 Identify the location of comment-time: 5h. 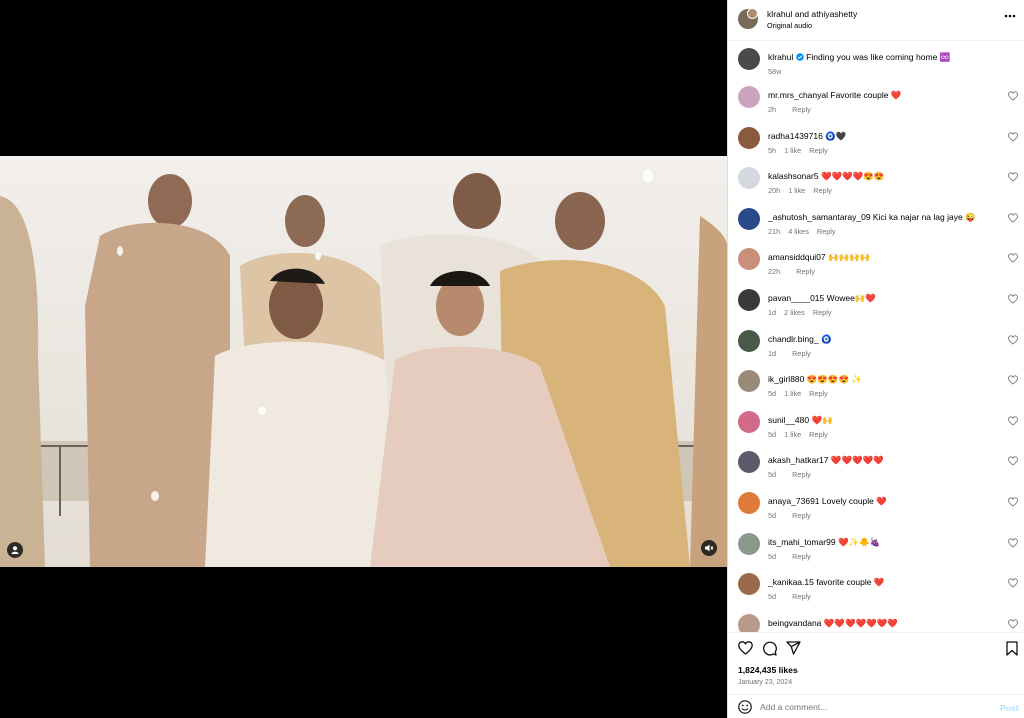
(772, 150).